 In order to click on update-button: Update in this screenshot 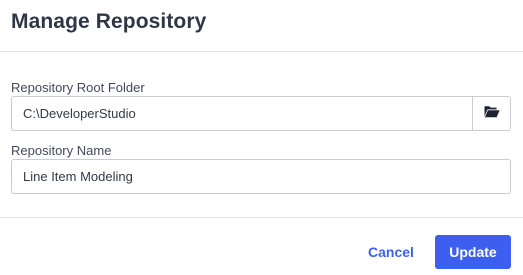, I will do `click(473, 252)`.